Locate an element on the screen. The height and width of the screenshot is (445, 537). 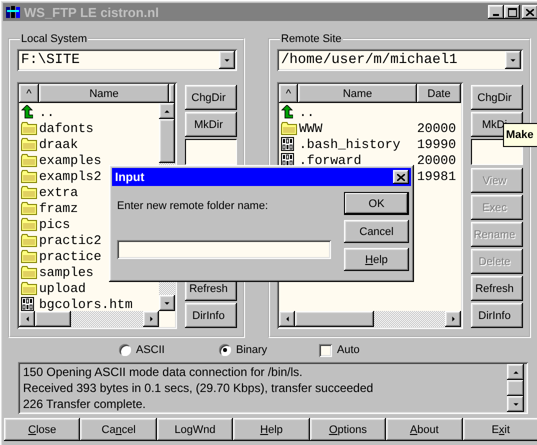
caret-right-icon is located at coordinates (453, 319).